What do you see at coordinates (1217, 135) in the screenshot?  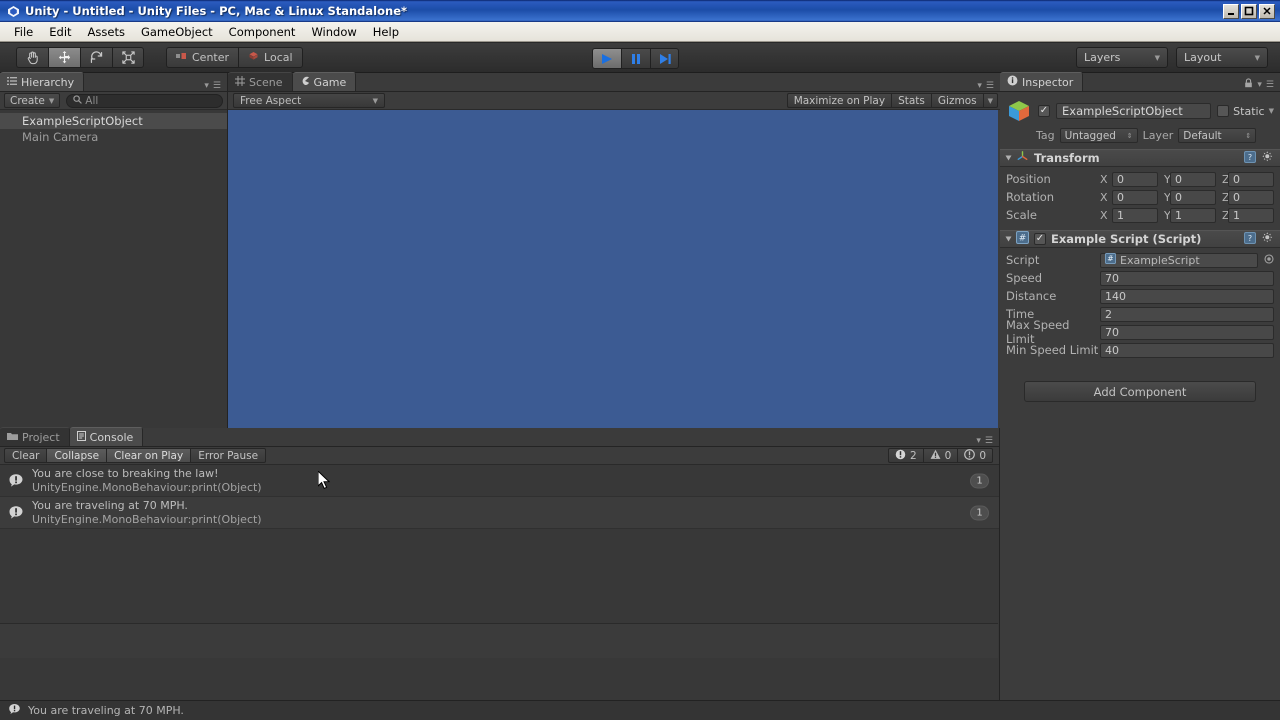 I see `layer-dropdown: Default ⇕` at bounding box center [1217, 135].